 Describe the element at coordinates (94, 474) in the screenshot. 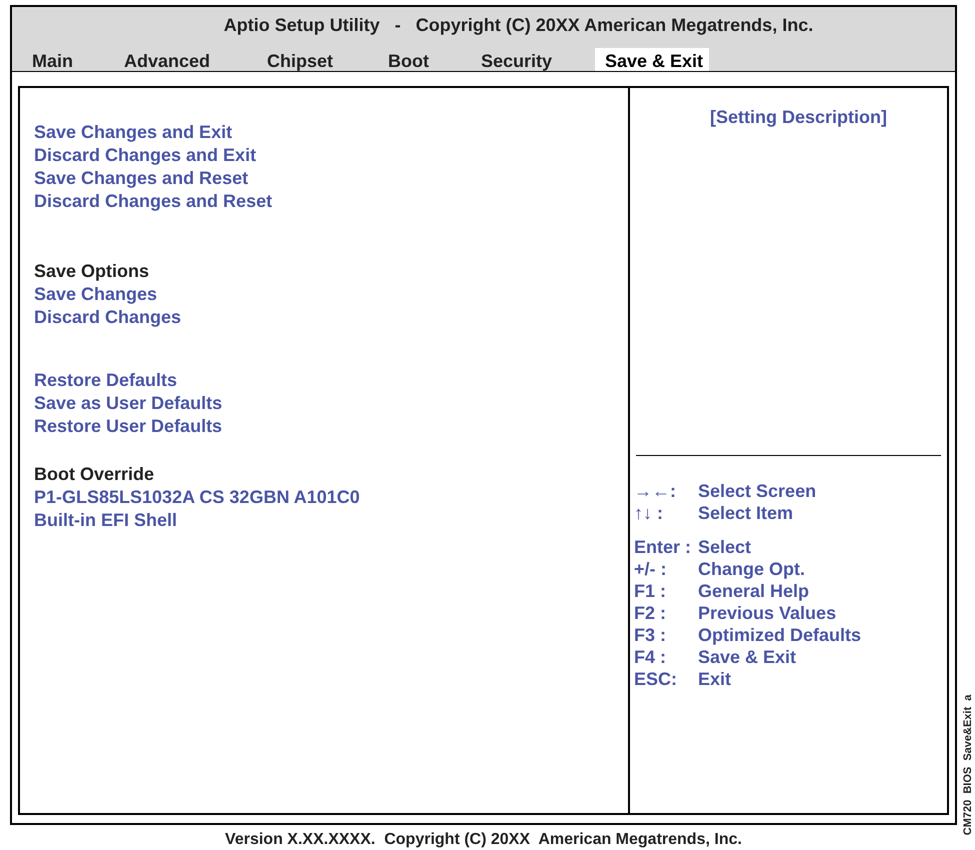

I see `section-heading: Boot Override` at that location.